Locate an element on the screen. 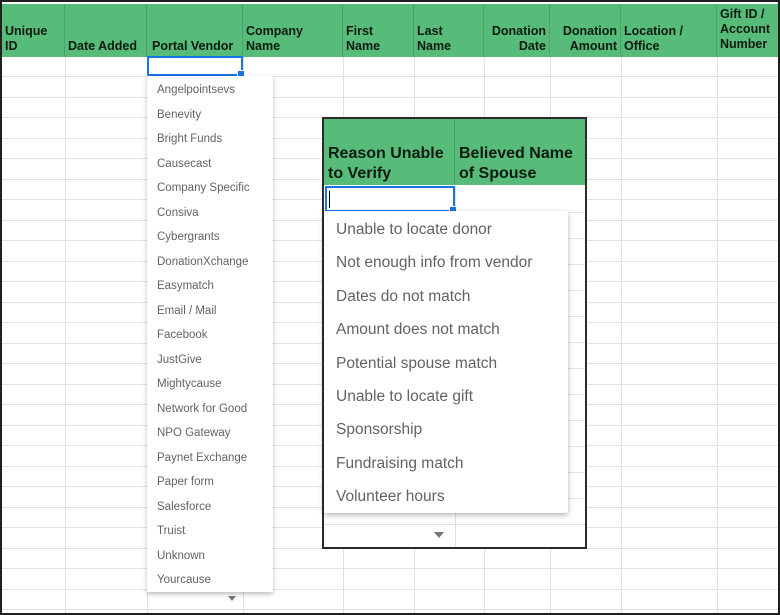  vendor-option: Mightycause is located at coordinates (210, 384).